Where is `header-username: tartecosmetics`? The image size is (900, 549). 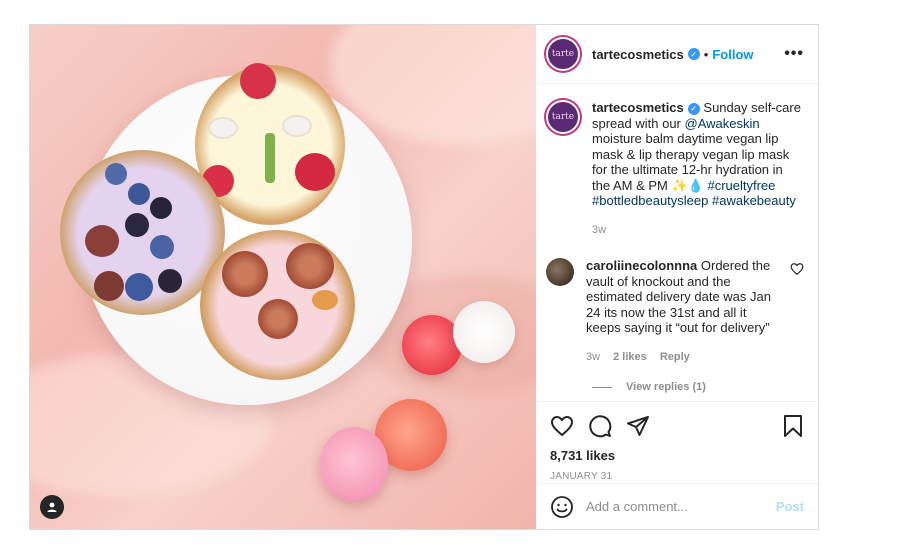 header-username: tartecosmetics is located at coordinates (638, 54).